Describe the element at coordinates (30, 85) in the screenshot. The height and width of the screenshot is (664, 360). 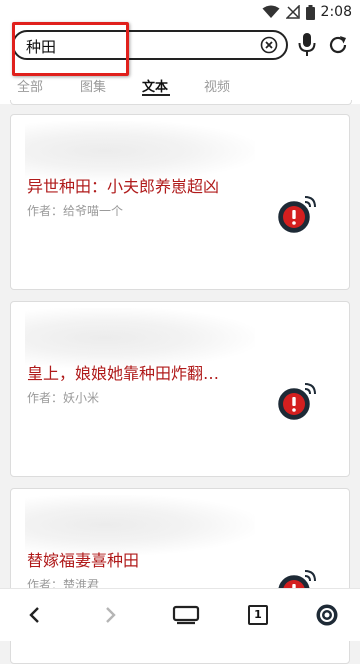
I see `tab-all: 全部` at that location.